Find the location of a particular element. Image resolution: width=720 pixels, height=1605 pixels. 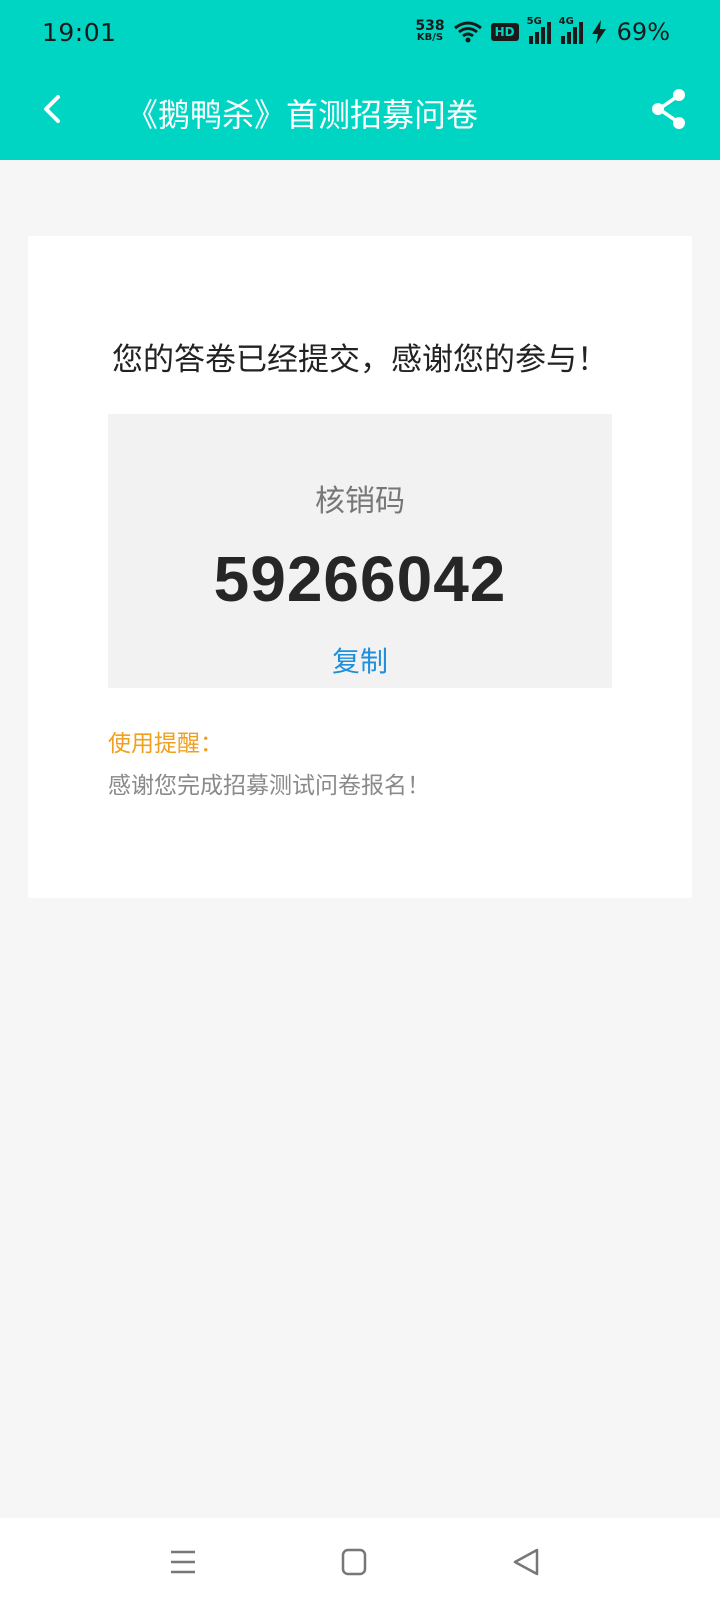

nav-bar: 《鹅鸭杀》首测招募问卷 is located at coordinates (360, 112).